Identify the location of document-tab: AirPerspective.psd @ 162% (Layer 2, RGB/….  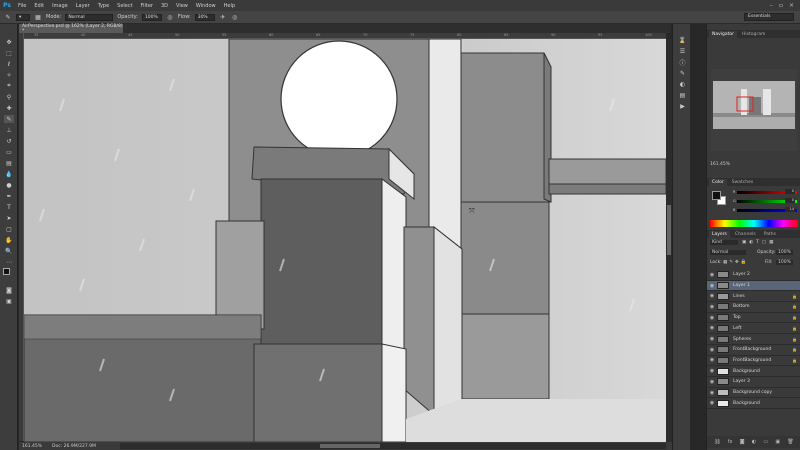
(71, 29).